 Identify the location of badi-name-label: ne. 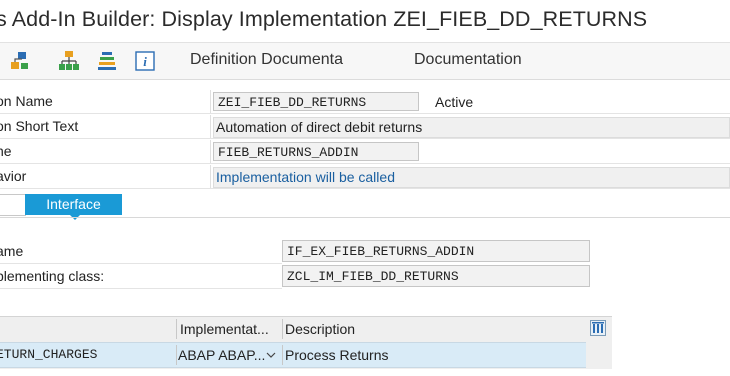
(6, 151).